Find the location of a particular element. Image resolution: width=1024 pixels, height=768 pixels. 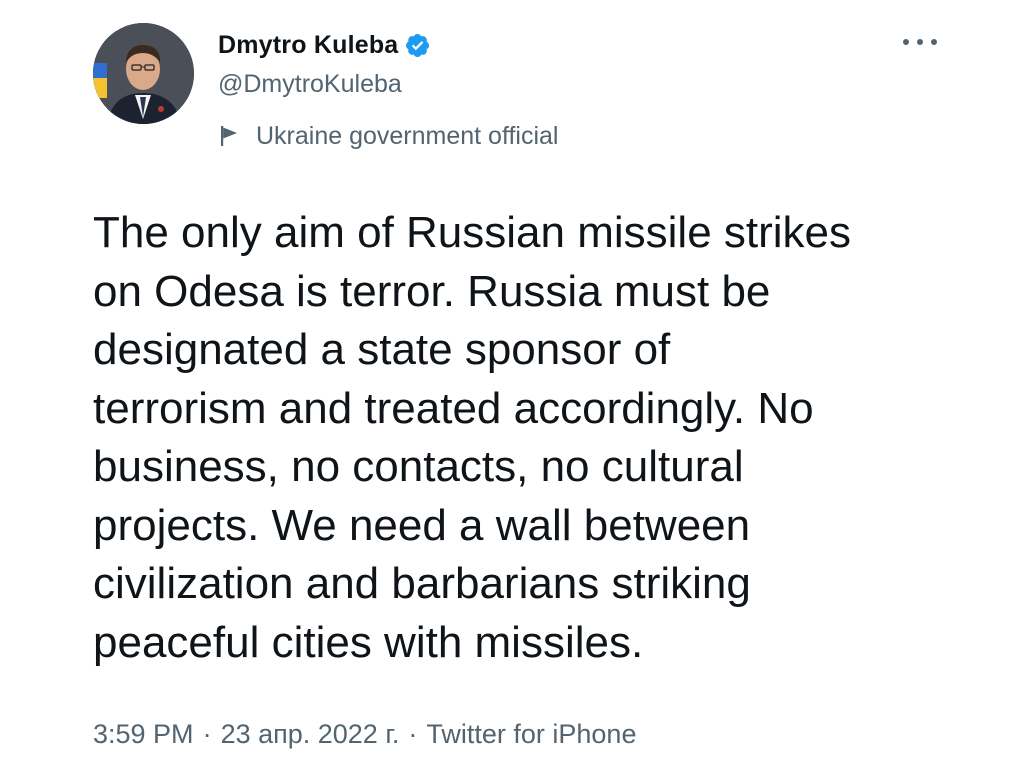

author-name: Dmytro Kuleba is located at coordinates (308, 45).